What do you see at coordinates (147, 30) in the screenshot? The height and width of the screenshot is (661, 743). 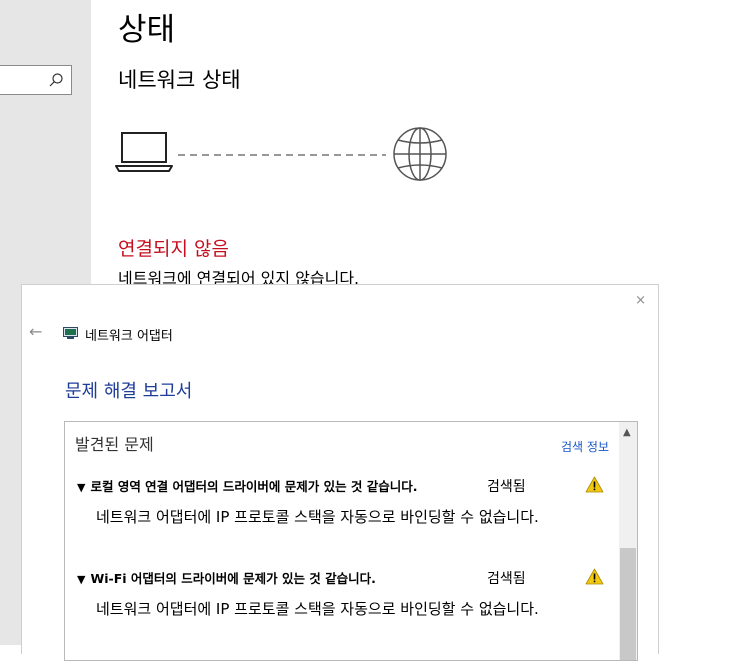 I see `page-title: 상태` at bounding box center [147, 30].